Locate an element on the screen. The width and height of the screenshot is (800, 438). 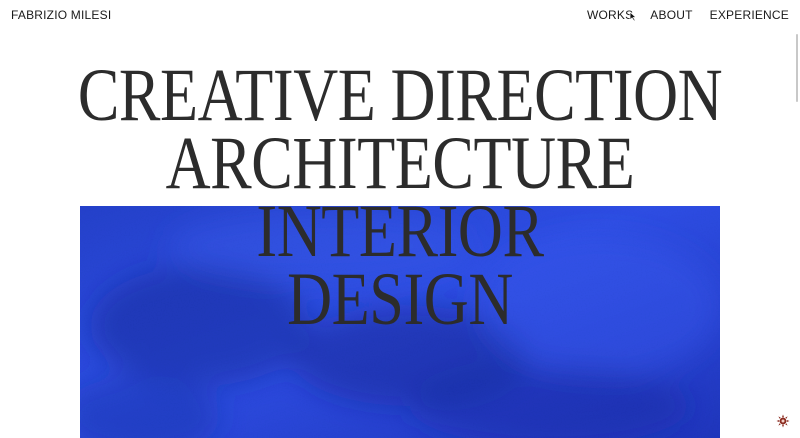
brand-logo: FABRIZIO MILESI is located at coordinates (61, 15).